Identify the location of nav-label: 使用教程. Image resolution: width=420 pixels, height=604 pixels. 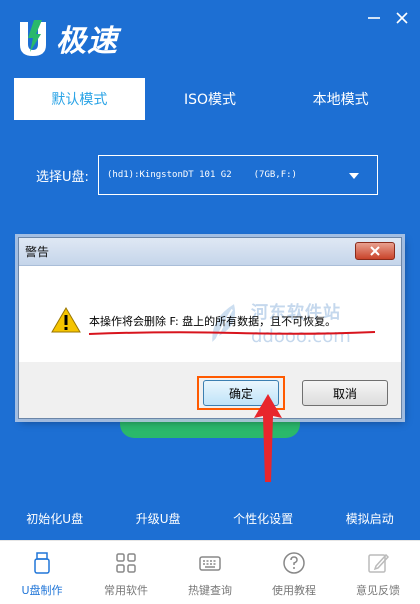
(294, 590).